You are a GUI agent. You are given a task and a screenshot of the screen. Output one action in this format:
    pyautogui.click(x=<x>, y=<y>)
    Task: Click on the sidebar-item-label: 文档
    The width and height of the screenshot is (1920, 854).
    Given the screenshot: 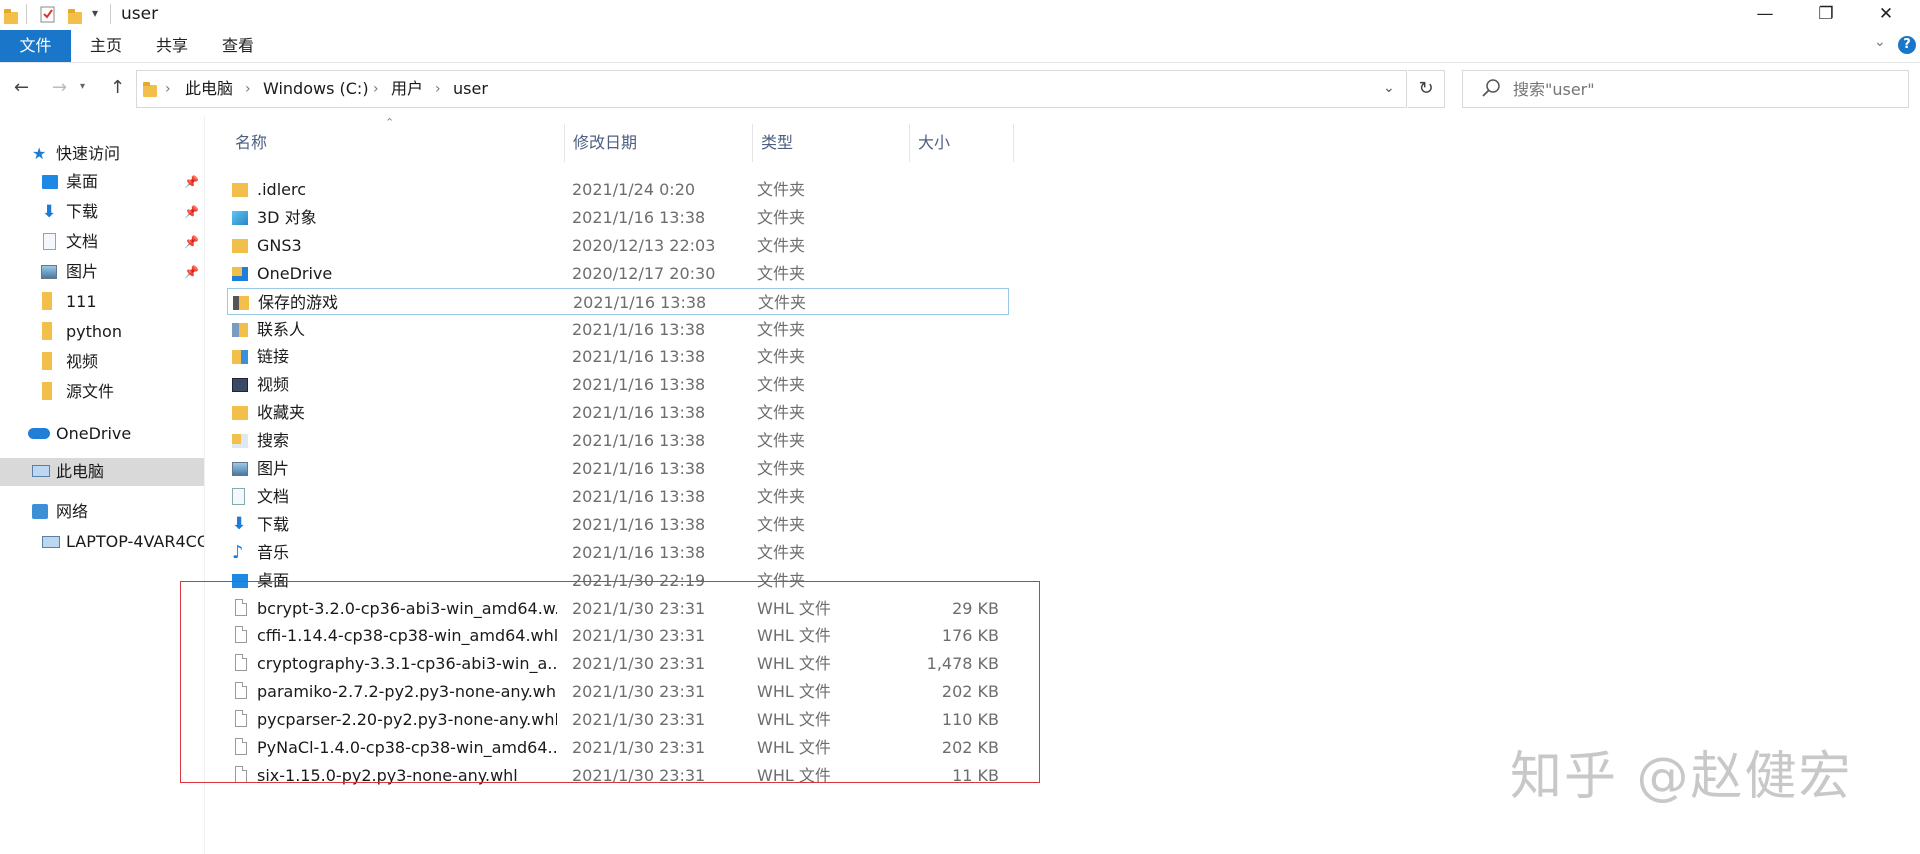 What is the action you would take?
    pyautogui.click(x=82, y=241)
    